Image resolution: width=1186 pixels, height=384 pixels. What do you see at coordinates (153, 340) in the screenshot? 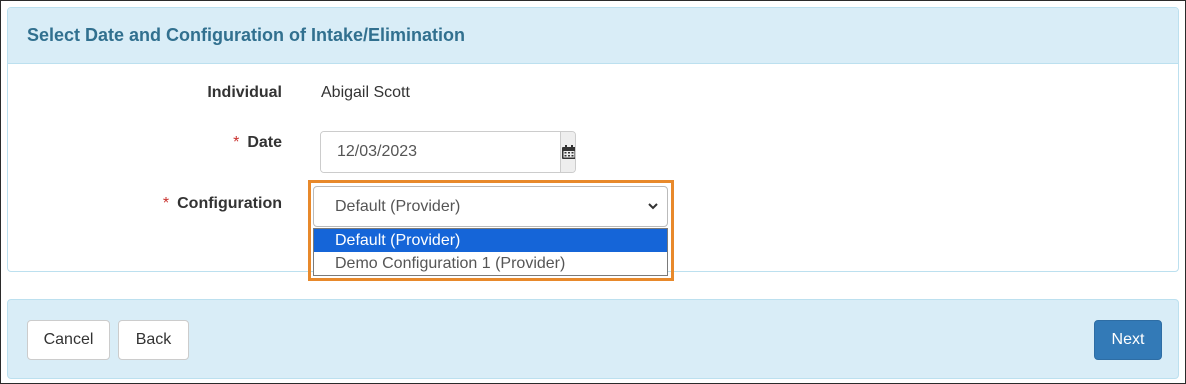
I see `back-button: Back` at bounding box center [153, 340].